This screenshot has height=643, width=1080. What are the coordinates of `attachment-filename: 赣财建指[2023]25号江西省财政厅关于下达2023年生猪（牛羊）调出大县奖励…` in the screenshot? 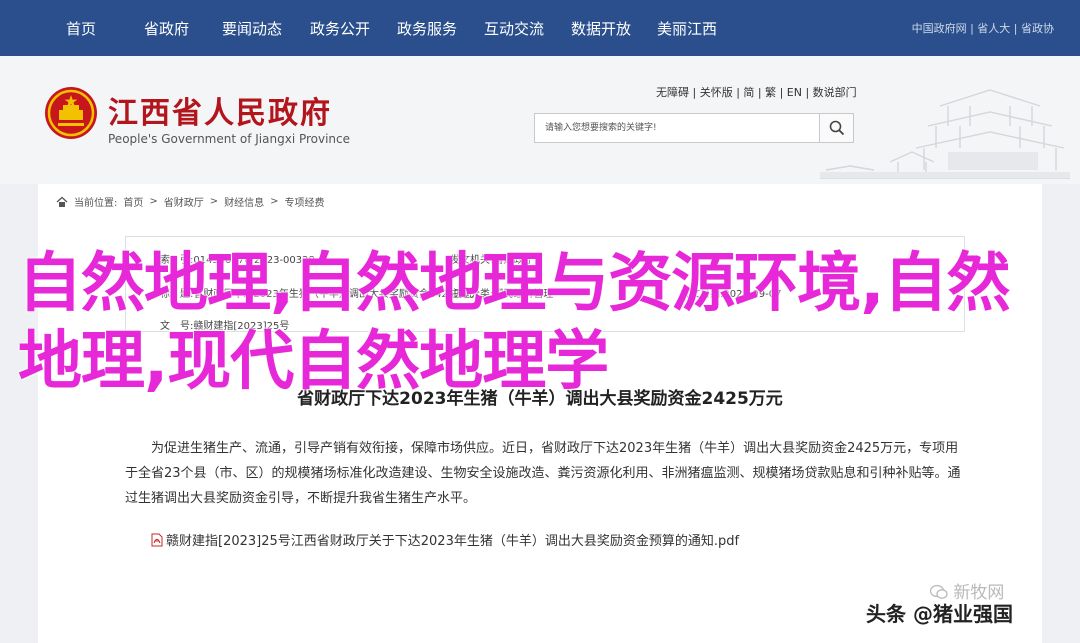 It's located at (452, 539).